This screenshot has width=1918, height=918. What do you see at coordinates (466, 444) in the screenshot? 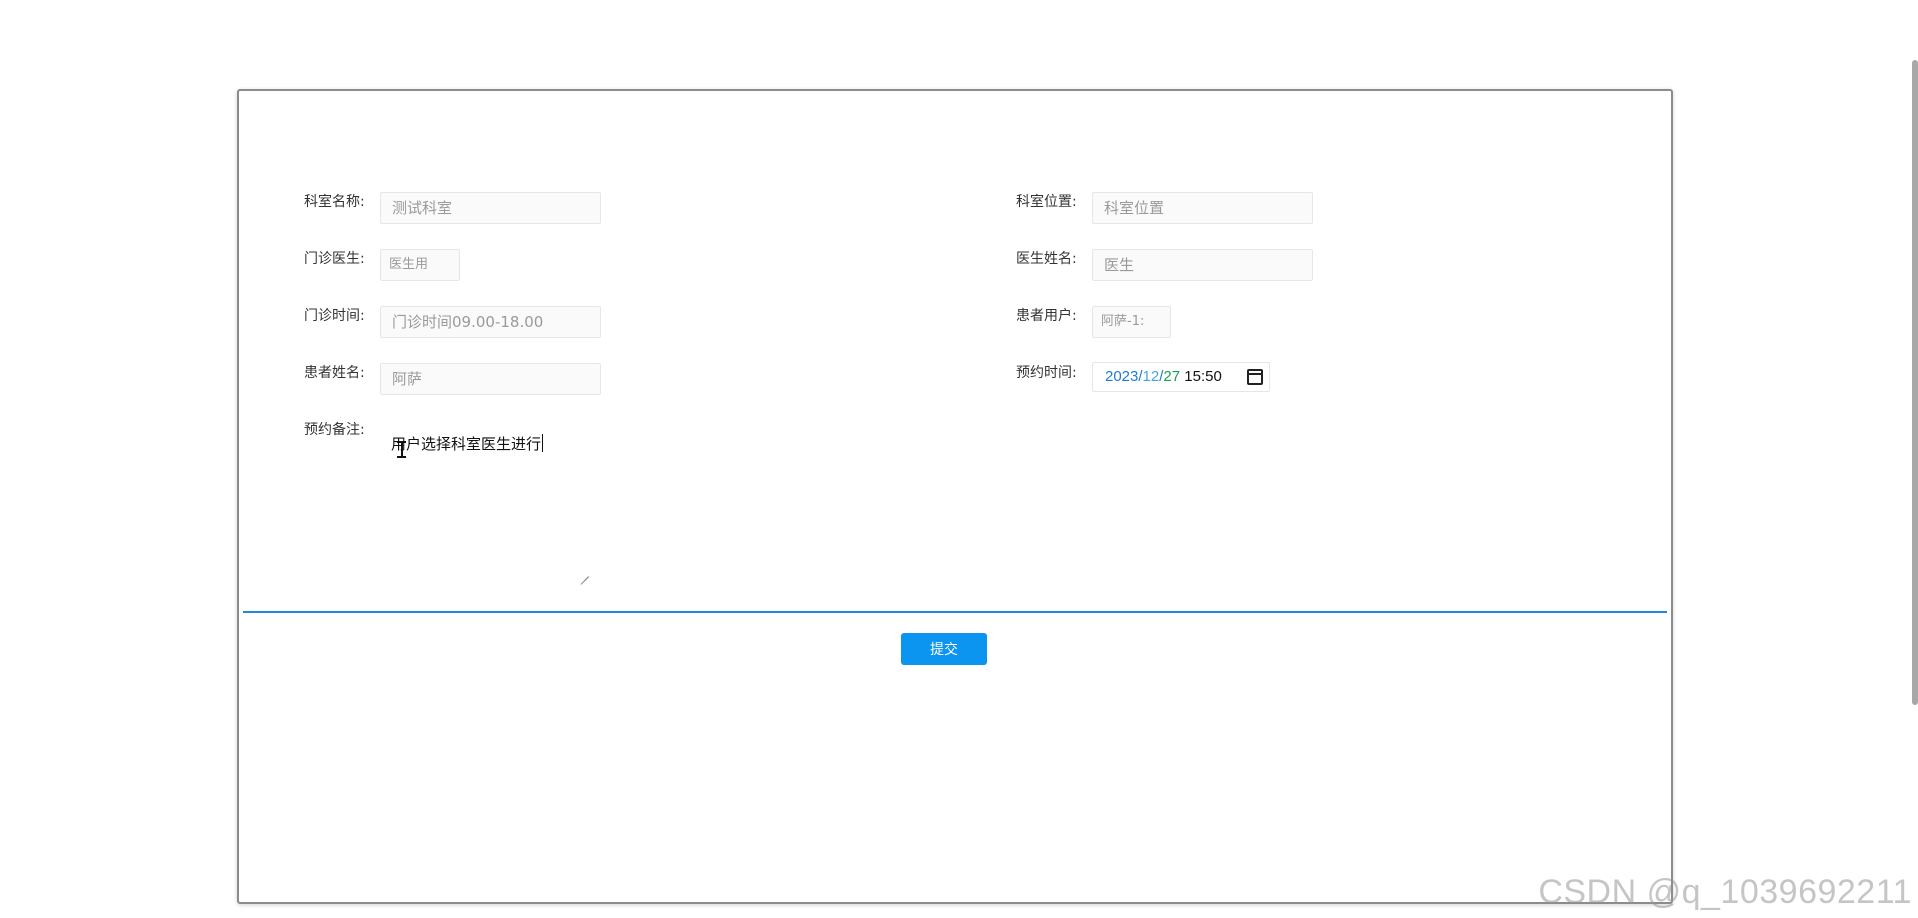
I see `appointment-note-text: 用户选择科室医生进行` at bounding box center [466, 444].